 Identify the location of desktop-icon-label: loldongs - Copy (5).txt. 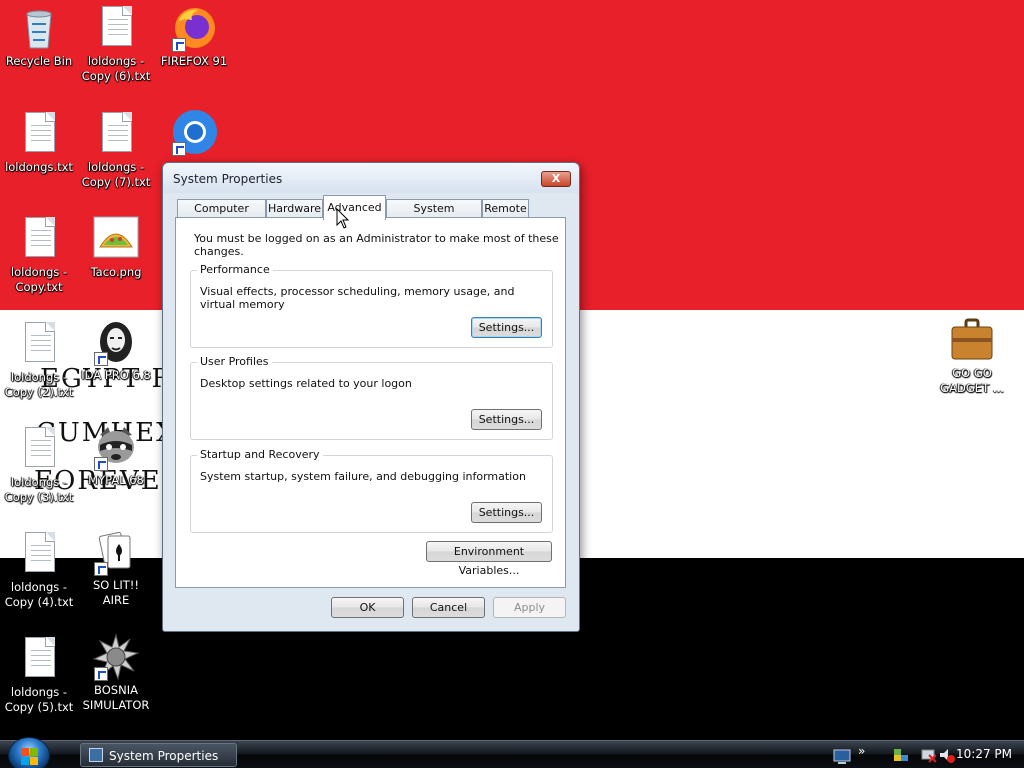
(39, 699).